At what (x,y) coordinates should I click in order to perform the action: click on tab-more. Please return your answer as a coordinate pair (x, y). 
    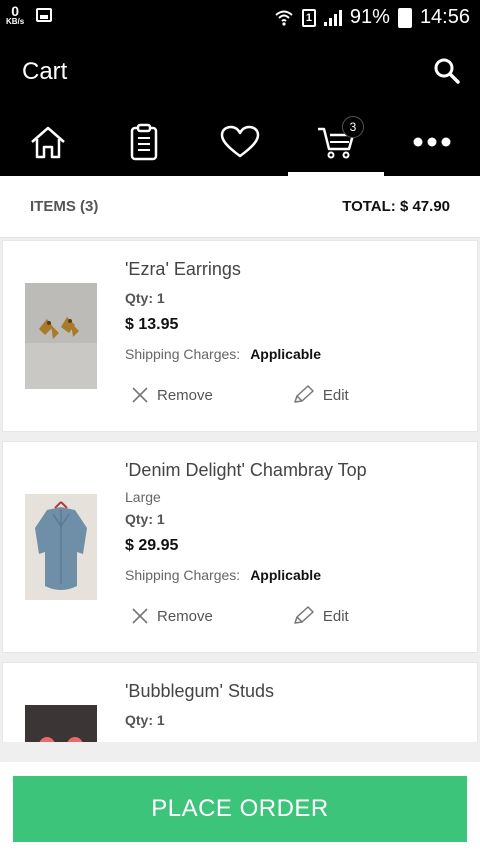
    Looking at the image, I should click on (432, 142).